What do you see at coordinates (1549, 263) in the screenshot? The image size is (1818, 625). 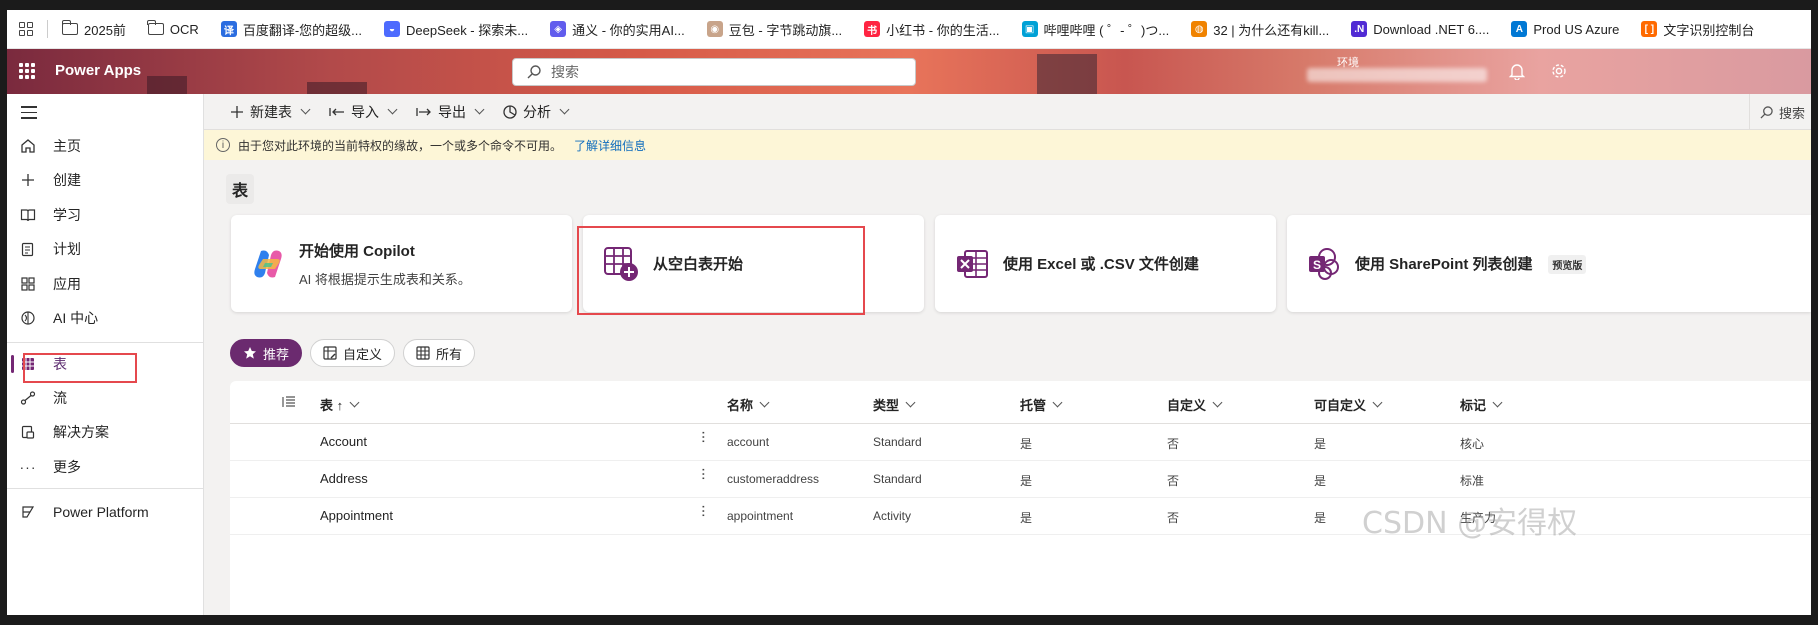 I see `card-sharepoint: S 使用 SharePoint 列表创建 预览版` at bounding box center [1549, 263].